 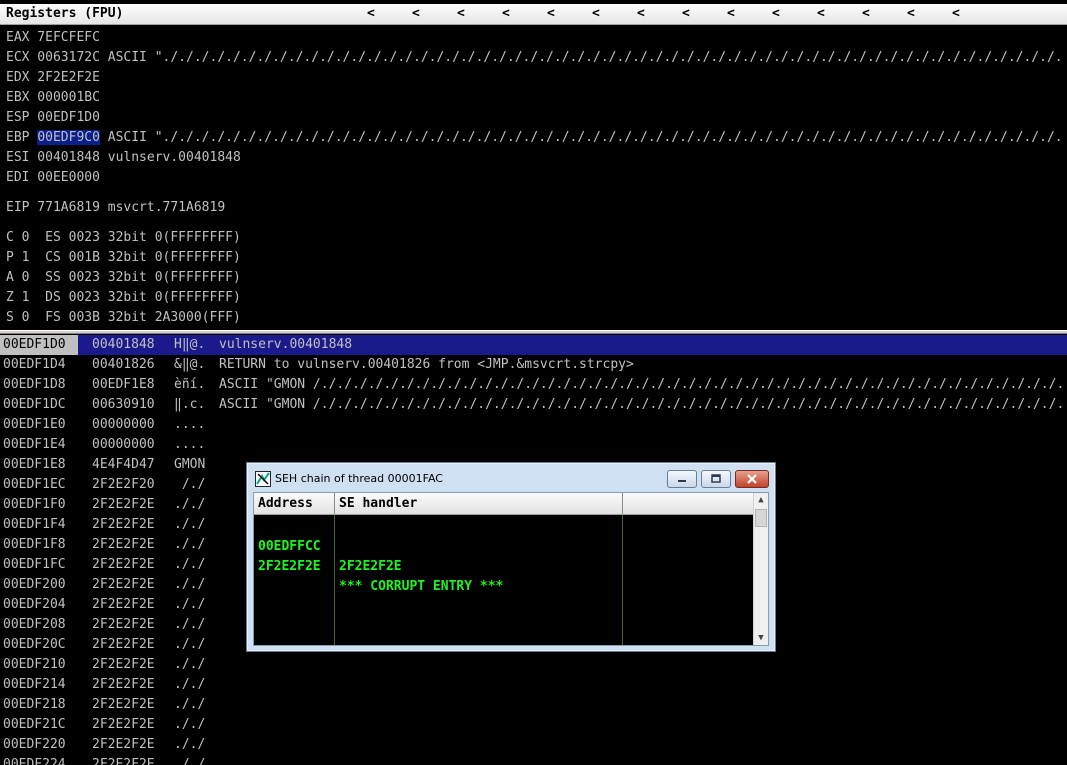 What do you see at coordinates (53, 38) in the screenshot?
I see `register-eax: EAX 7EFCFEFC` at bounding box center [53, 38].